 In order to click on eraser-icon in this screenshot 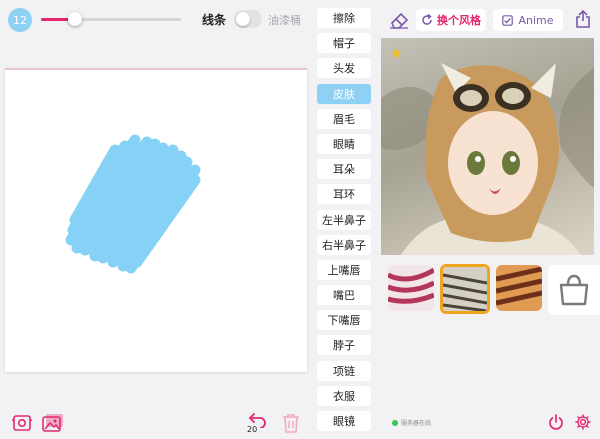, I will do `click(399, 22)`.